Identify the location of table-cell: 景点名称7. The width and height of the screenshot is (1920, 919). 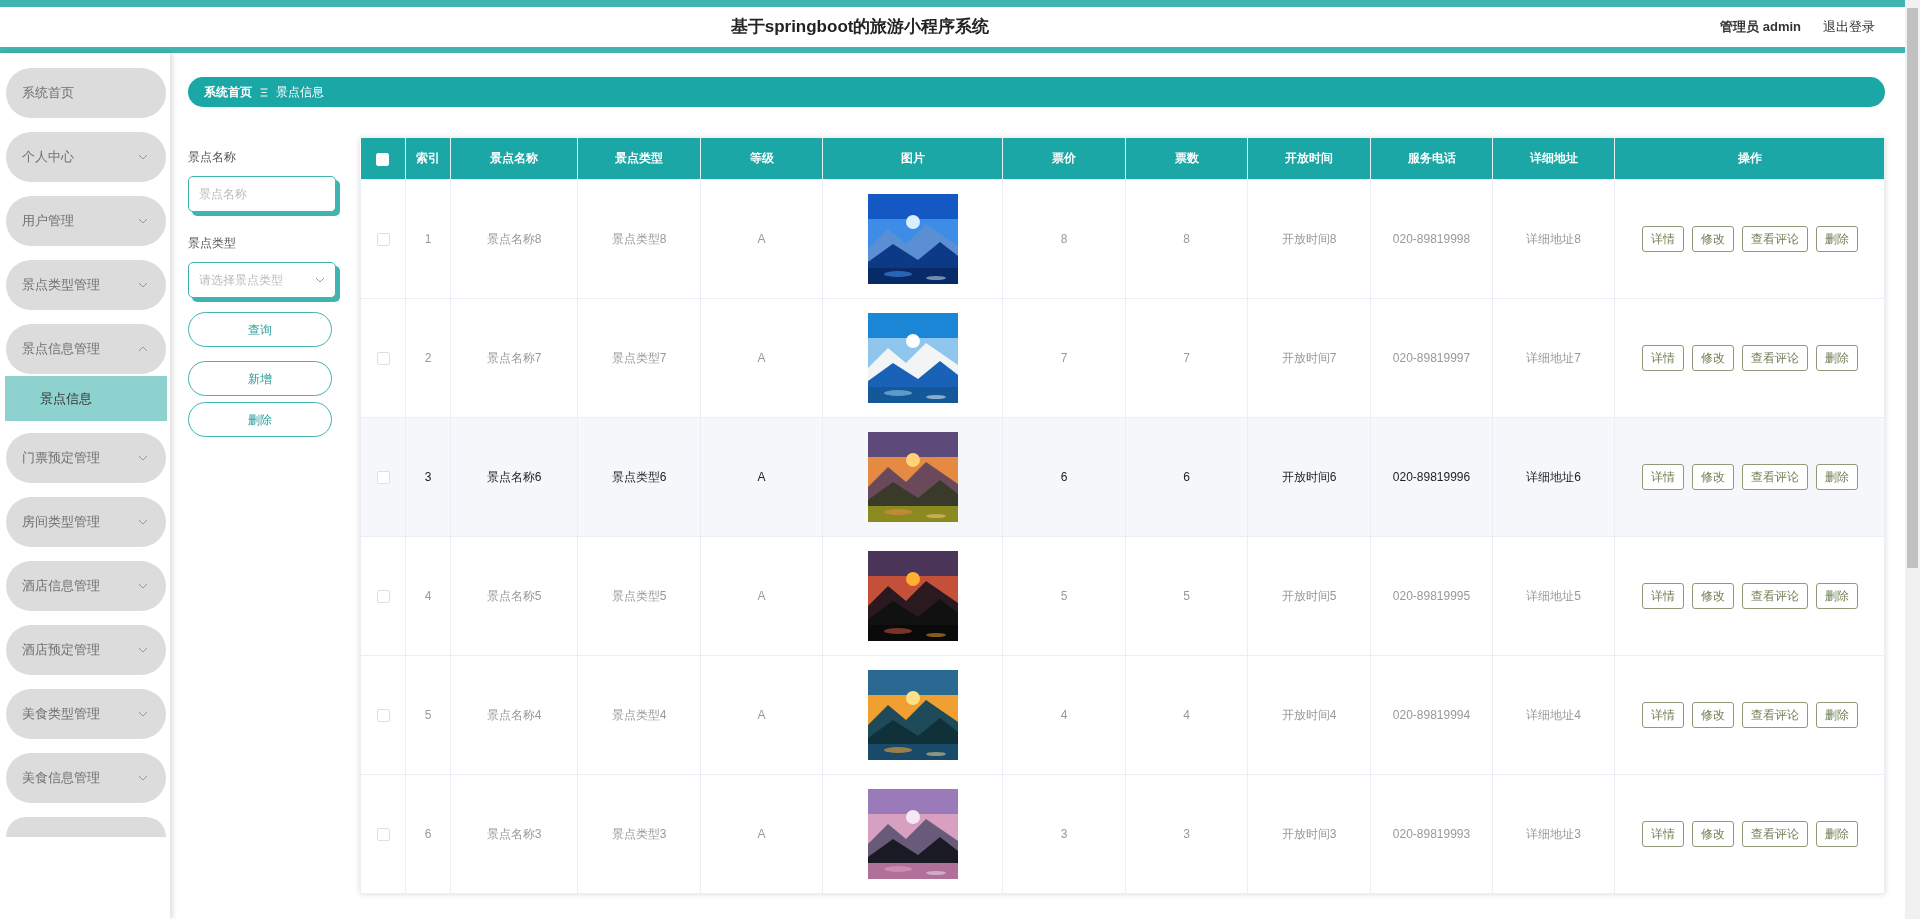
(514, 357).